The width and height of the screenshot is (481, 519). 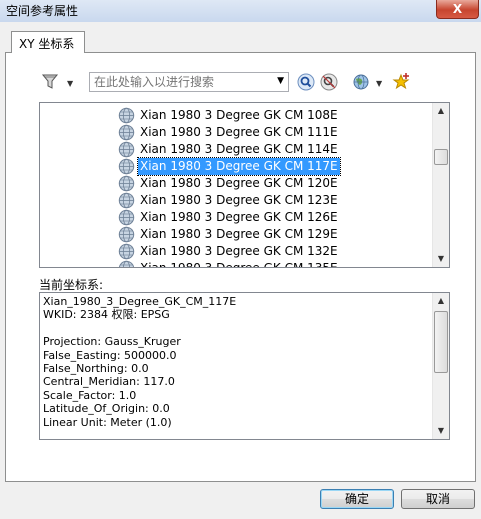 I want to click on list-item-label: Xian 1980 3 Degree GK CM 120E, so click(x=239, y=183).